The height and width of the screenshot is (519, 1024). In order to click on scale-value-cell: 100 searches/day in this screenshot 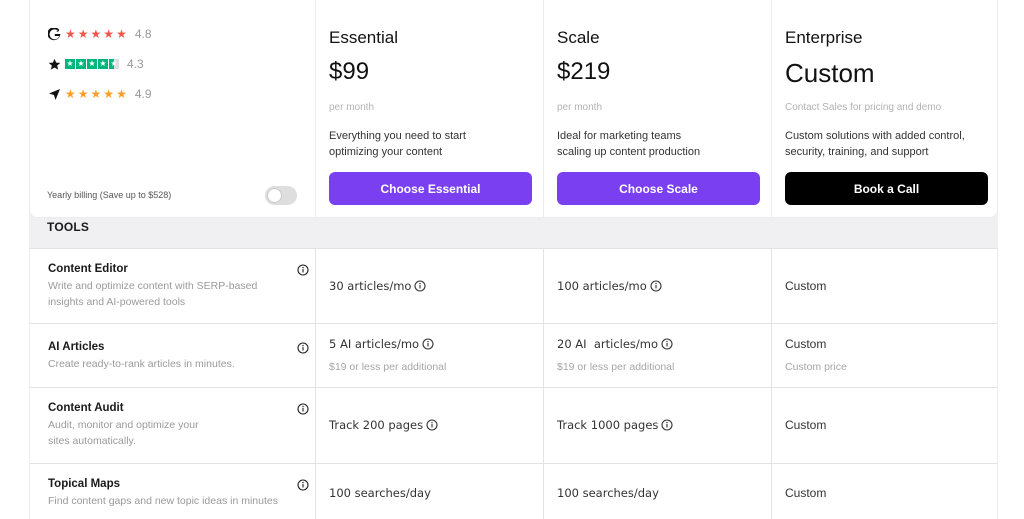, I will do `click(657, 491)`.